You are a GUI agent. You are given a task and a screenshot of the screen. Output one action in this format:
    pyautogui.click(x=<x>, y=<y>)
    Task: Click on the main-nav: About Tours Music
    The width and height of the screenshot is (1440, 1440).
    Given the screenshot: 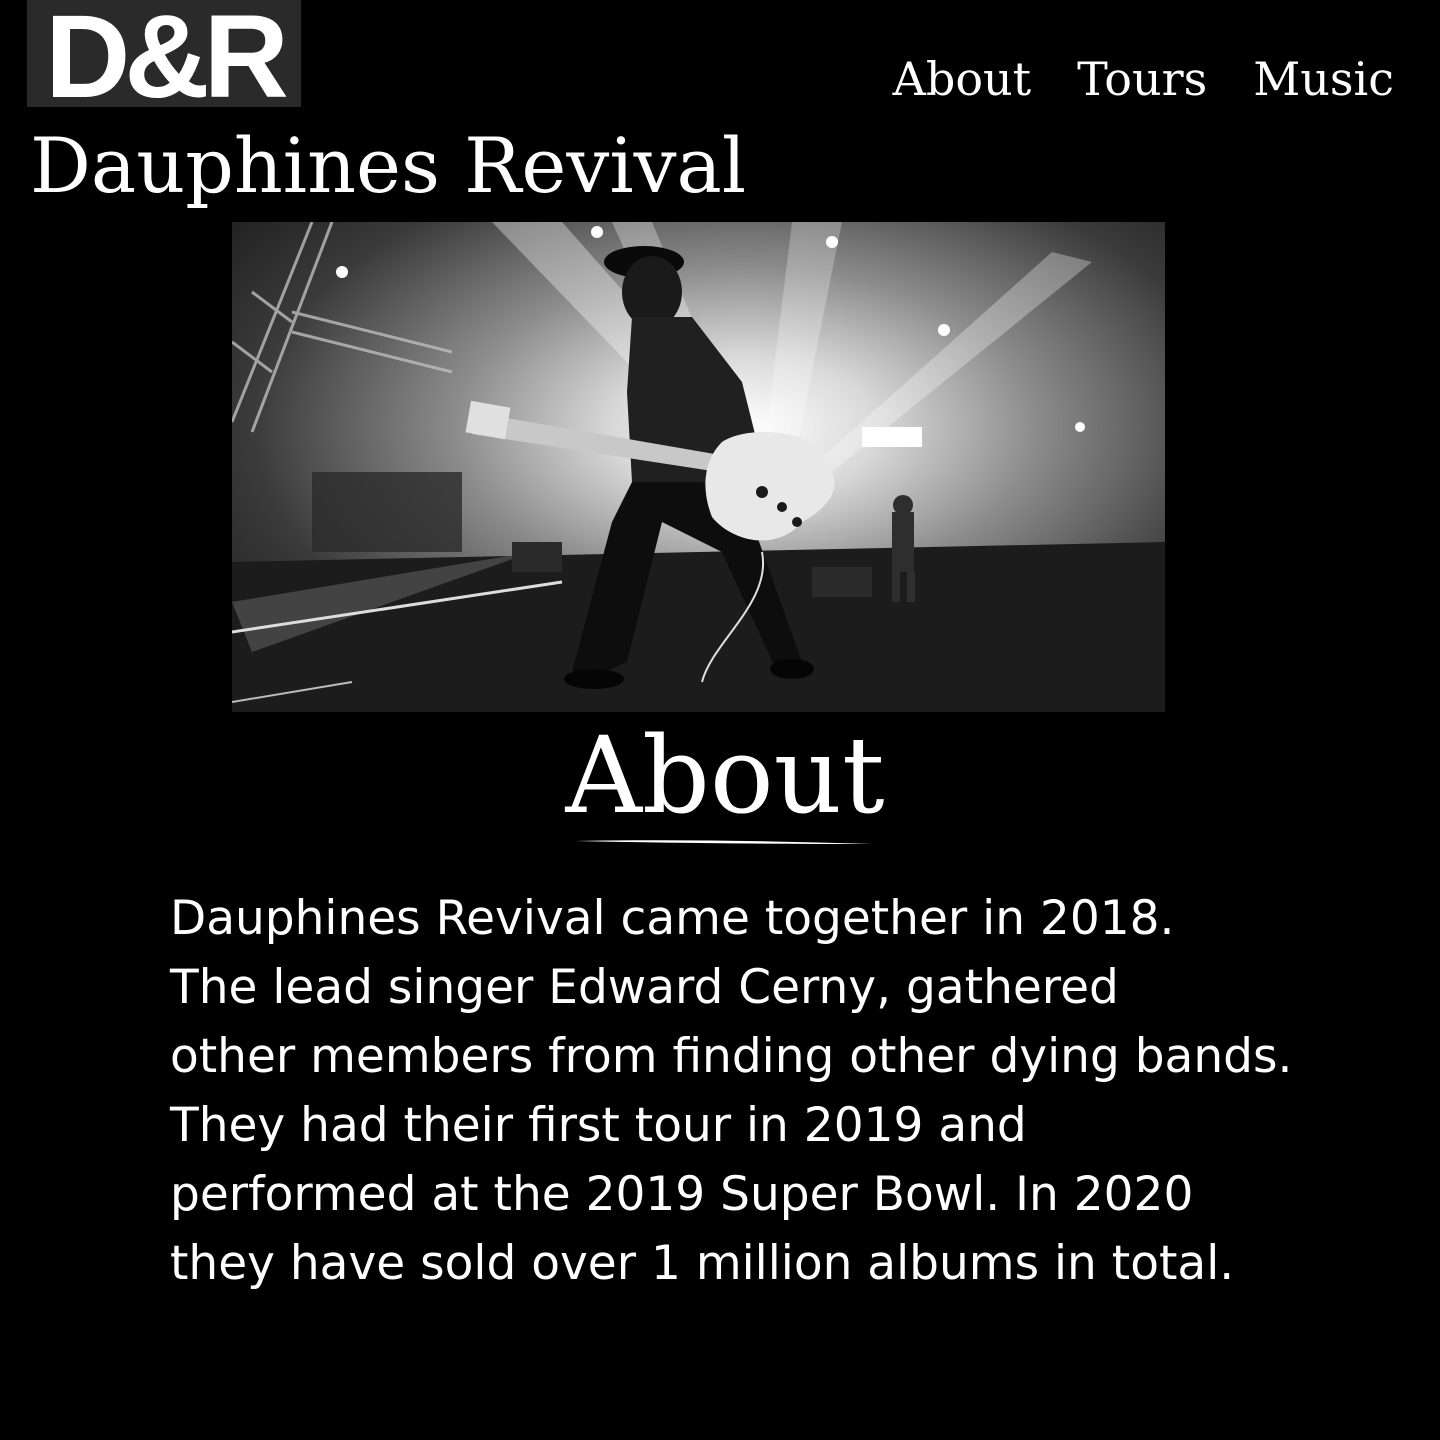 What is the action you would take?
    pyautogui.click(x=1143, y=79)
    